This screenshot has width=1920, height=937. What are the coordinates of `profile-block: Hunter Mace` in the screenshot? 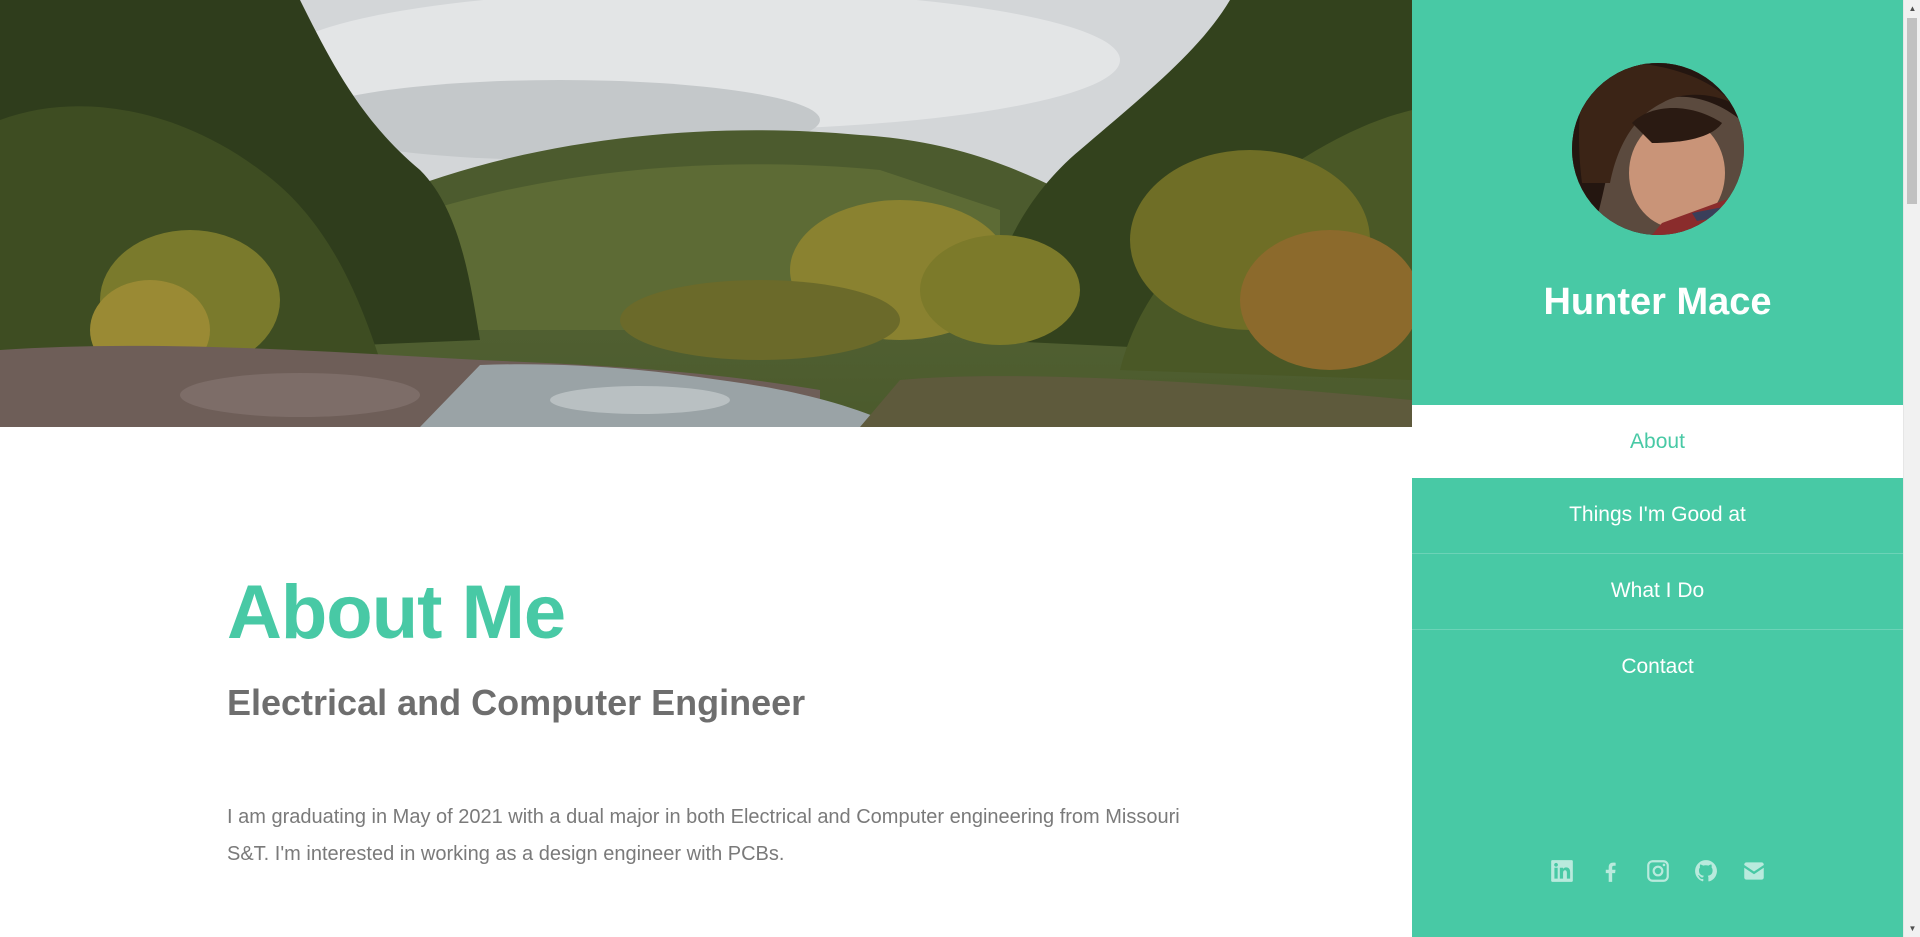 It's located at (1657, 202).